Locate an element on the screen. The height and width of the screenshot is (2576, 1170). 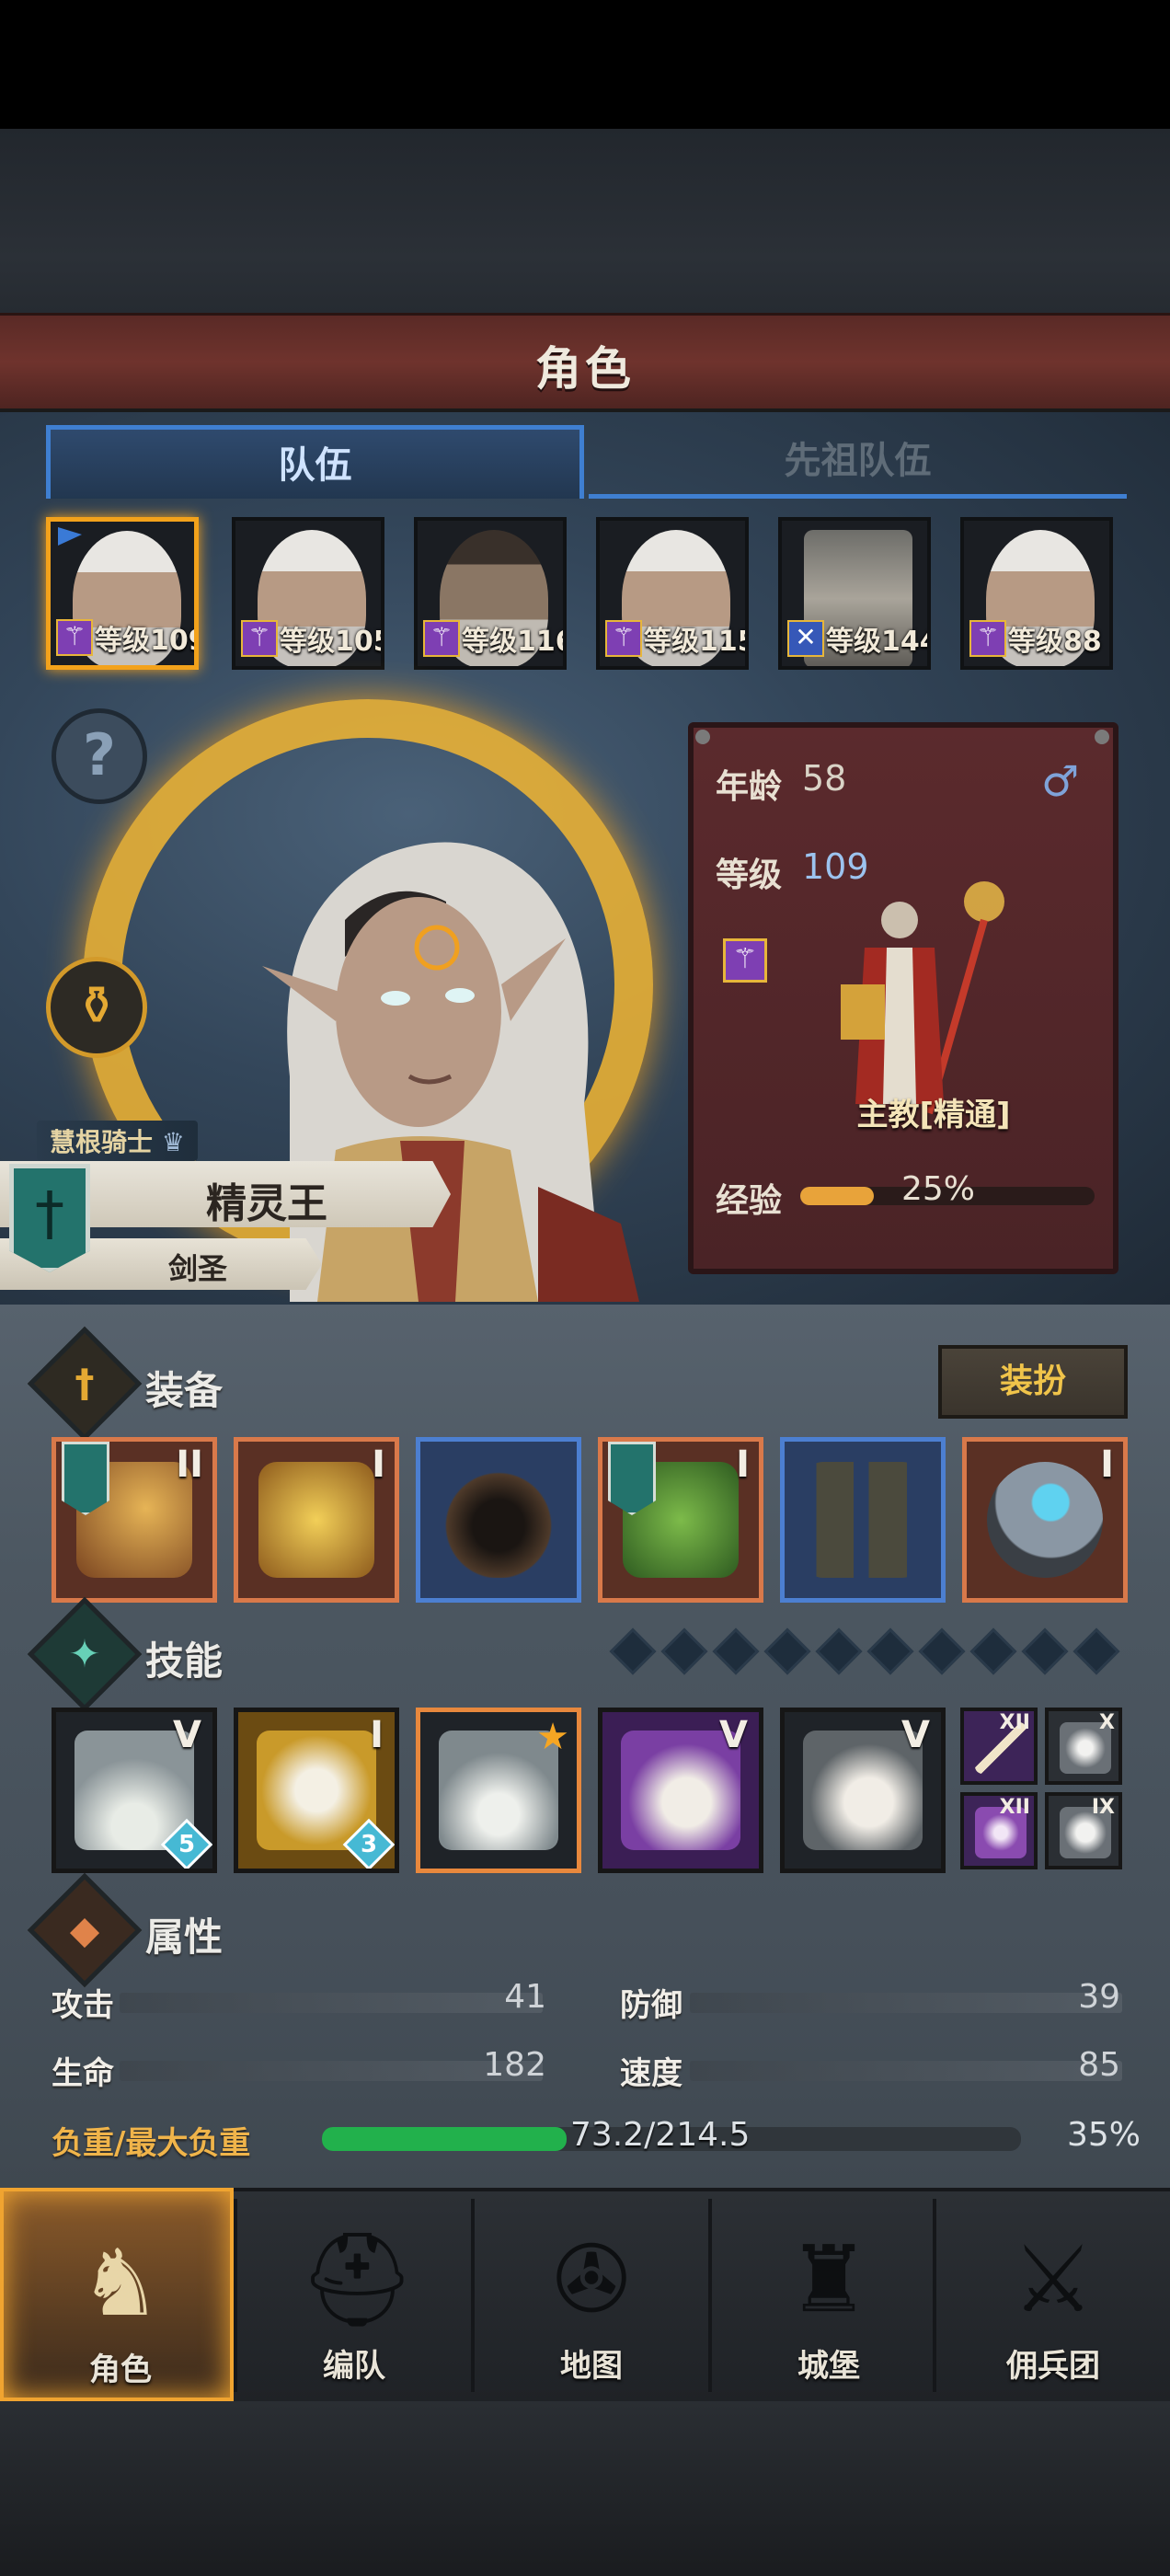
star-icon: ★ is located at coordinates (552, 1737).